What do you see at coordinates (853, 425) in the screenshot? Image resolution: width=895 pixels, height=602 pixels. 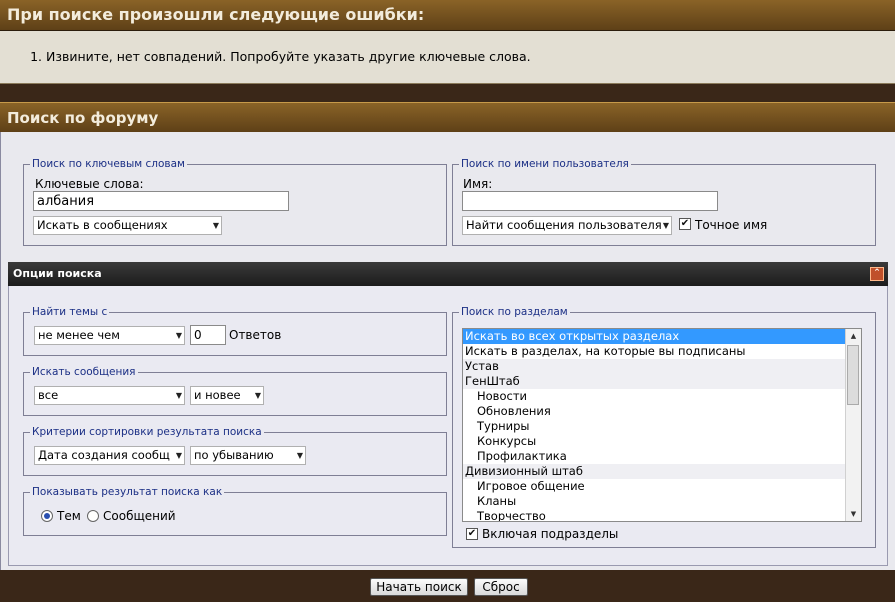 I see `listbox-scrollbar: ▲ ▼` at bounding box center [853, 425].